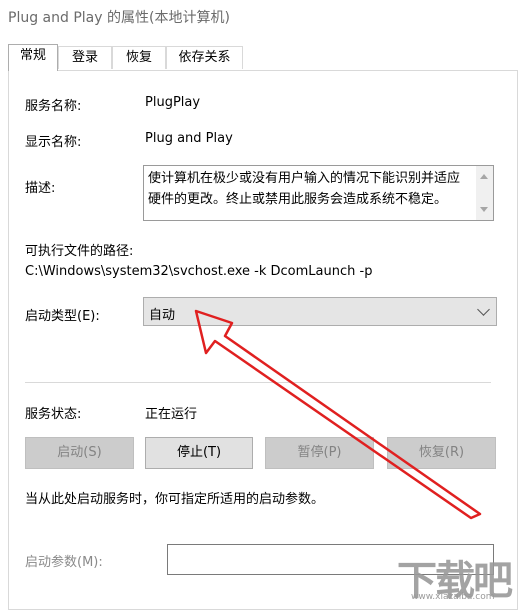 The image size is (528, 610). Describe the element at coordinates (484, 209) in the screenshot. I see `scroll-down-icon` at that location.